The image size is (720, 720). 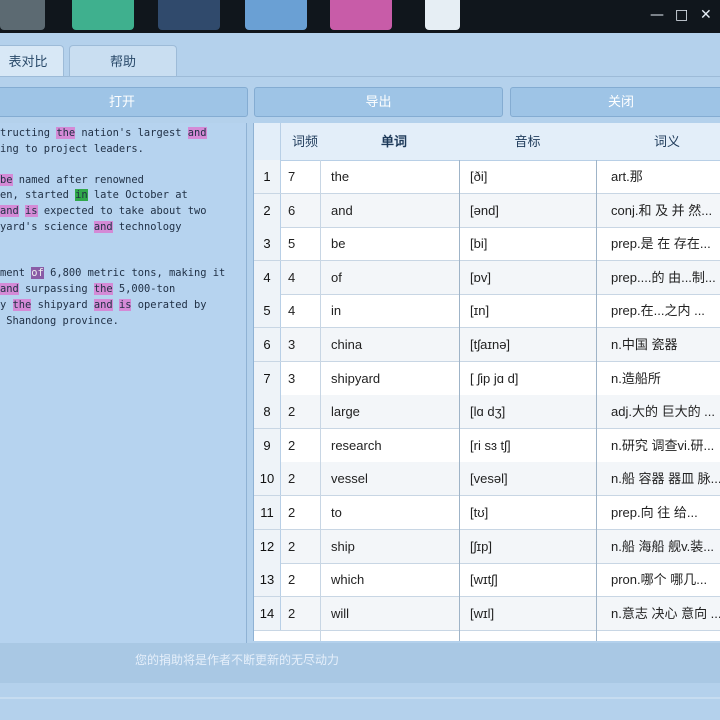 What do you see at coordinates (292, 210) in the screenshot?
I see `freq-cell: 6` at bounding box center [292, 210].